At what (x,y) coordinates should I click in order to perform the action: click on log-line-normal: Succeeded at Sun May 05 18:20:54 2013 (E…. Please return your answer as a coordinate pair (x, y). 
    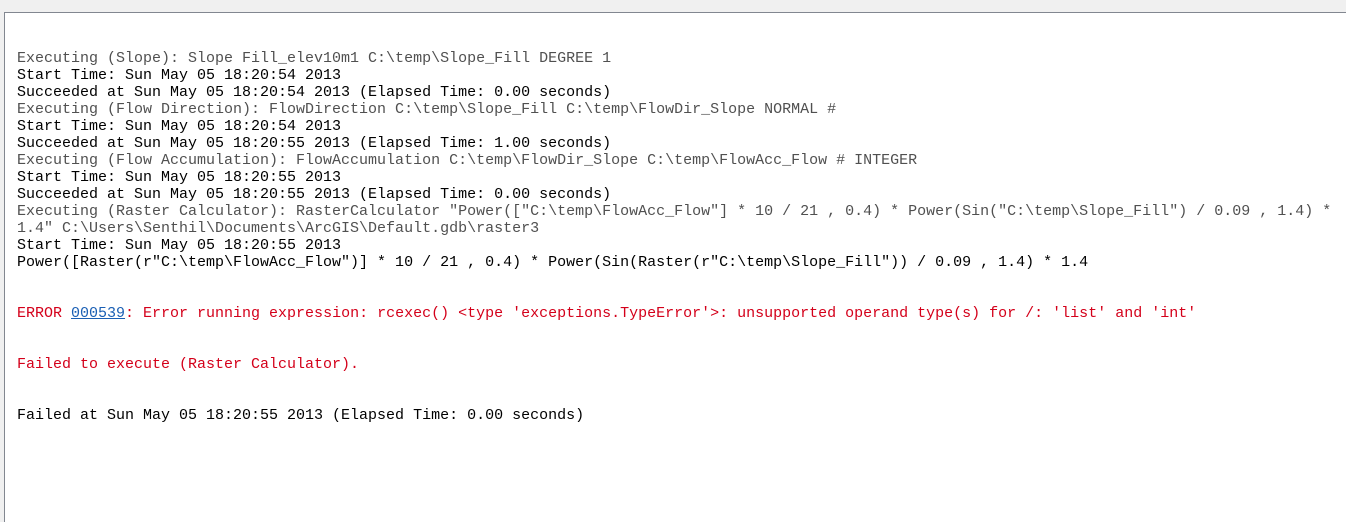
    Looking at the image, I should click on (314, 92).